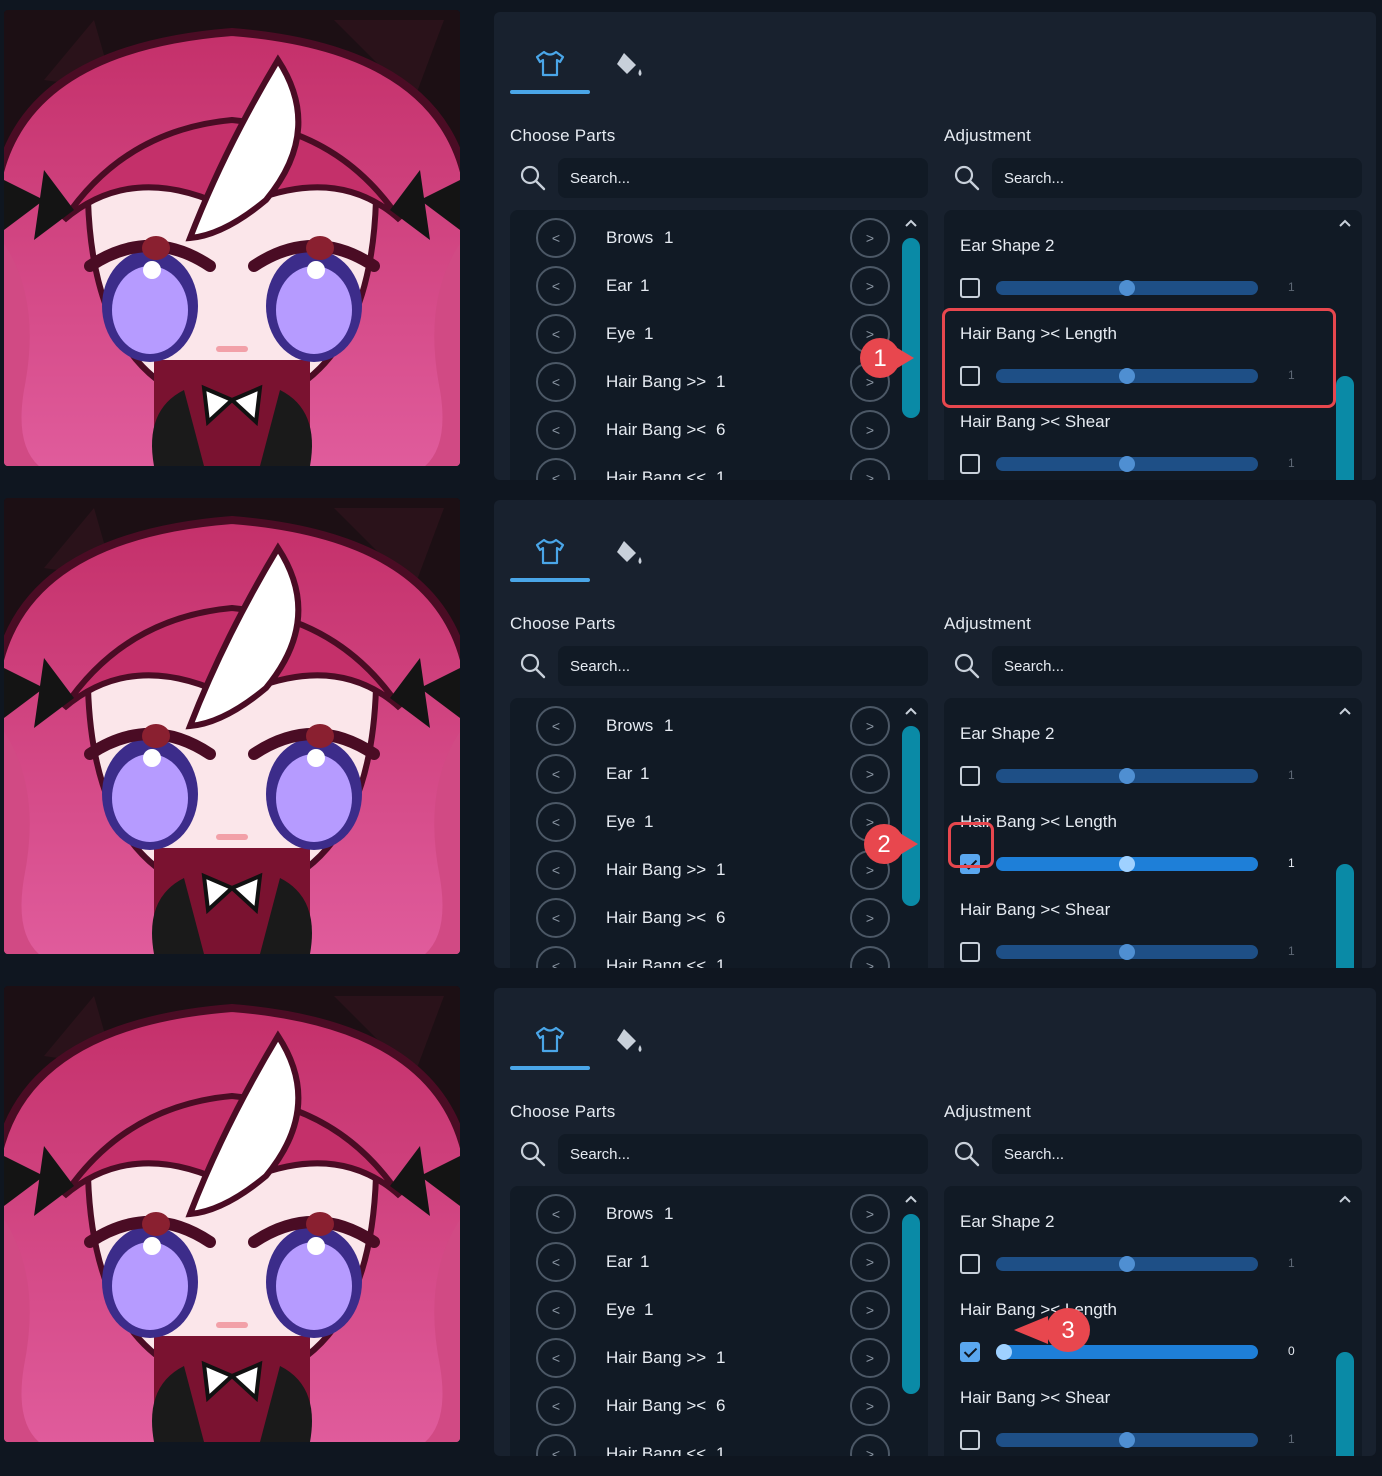 The image size is (1382, 1476). I want to click on step-callout: 1, so click(887, 358).